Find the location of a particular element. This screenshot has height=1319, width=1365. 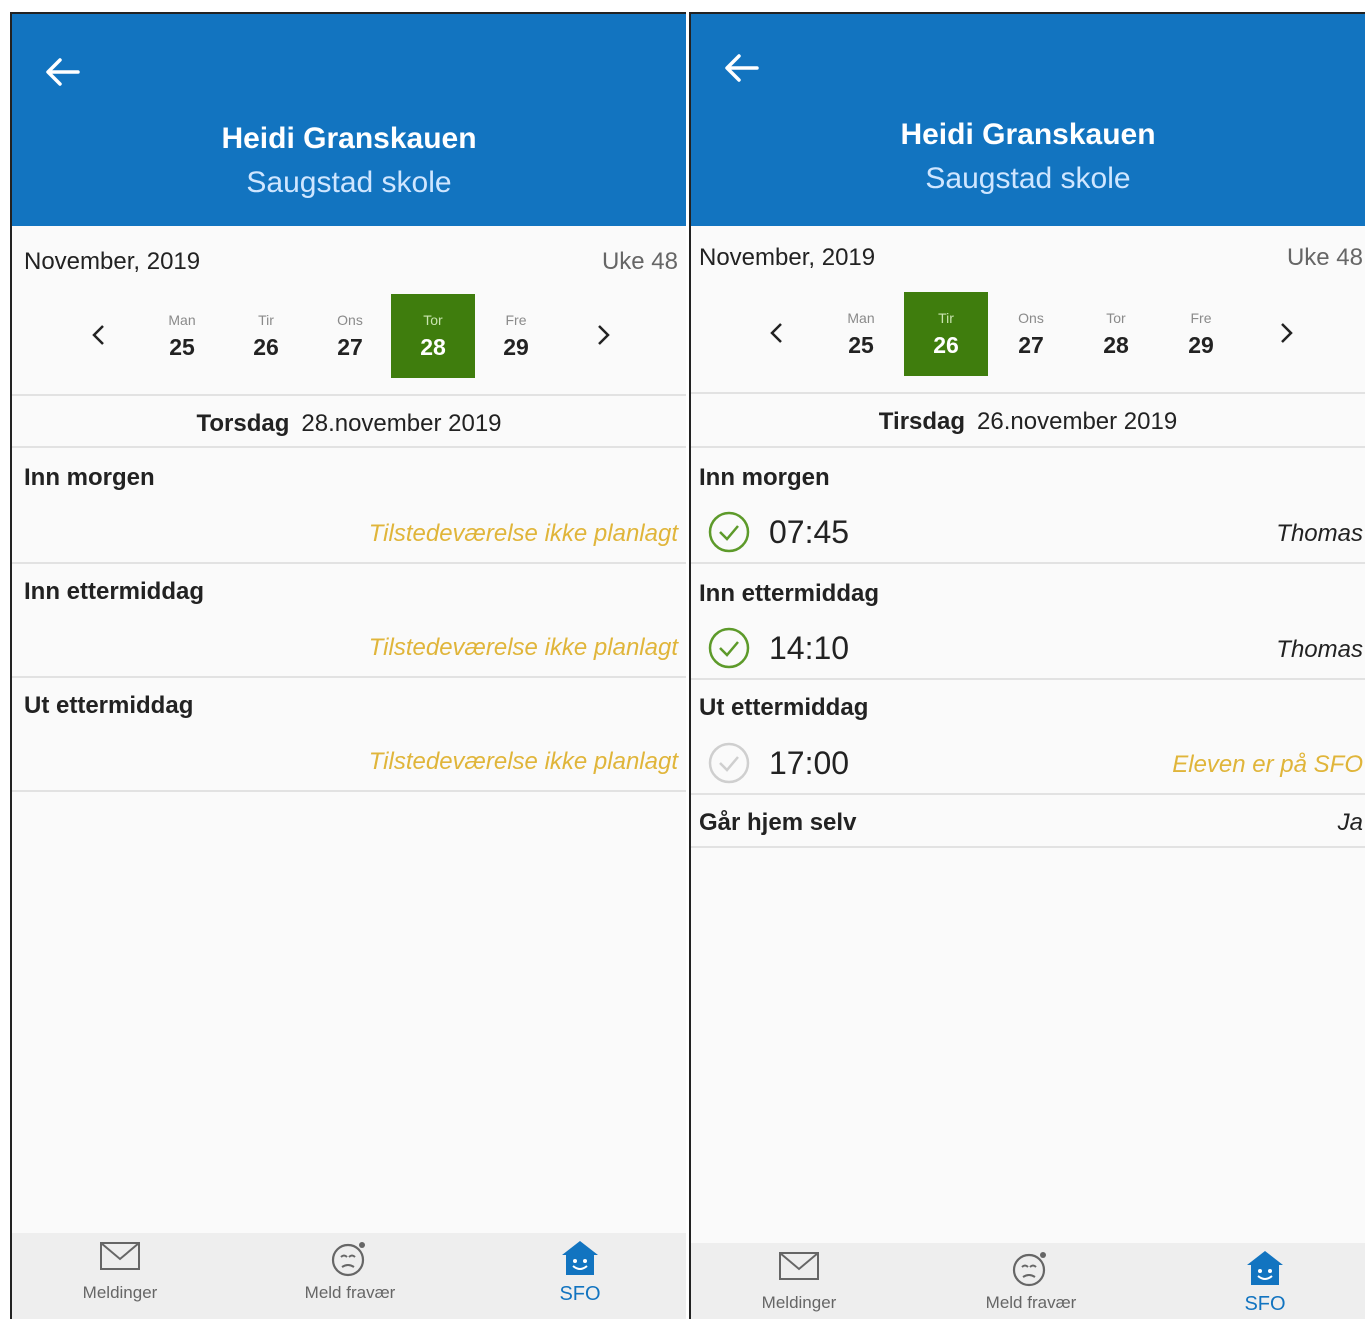

envelope-icon is located at coordinates (799, 1266).